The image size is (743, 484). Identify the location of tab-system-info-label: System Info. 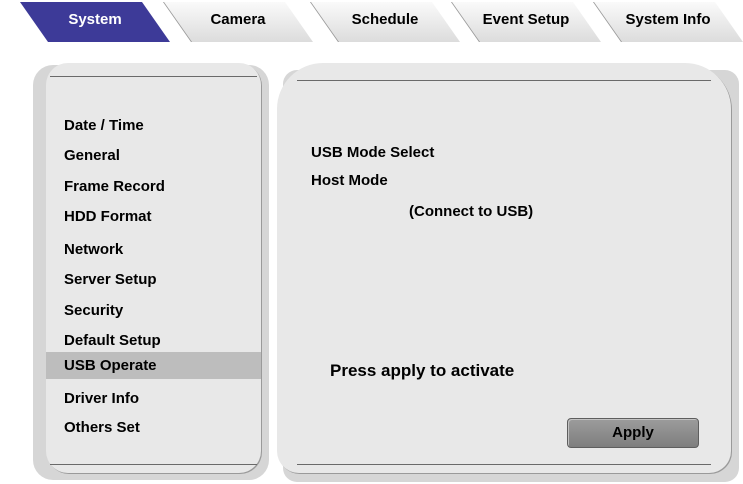
(668, 19).